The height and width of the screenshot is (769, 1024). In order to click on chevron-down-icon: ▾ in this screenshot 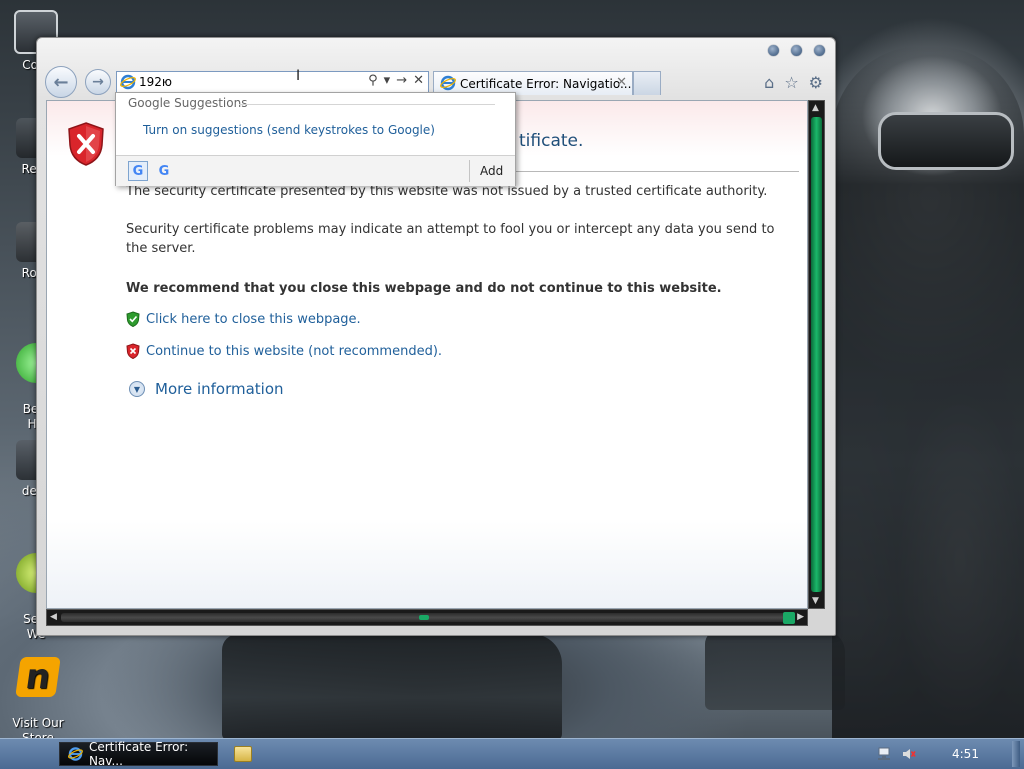, I will do `click(387, 80)`.